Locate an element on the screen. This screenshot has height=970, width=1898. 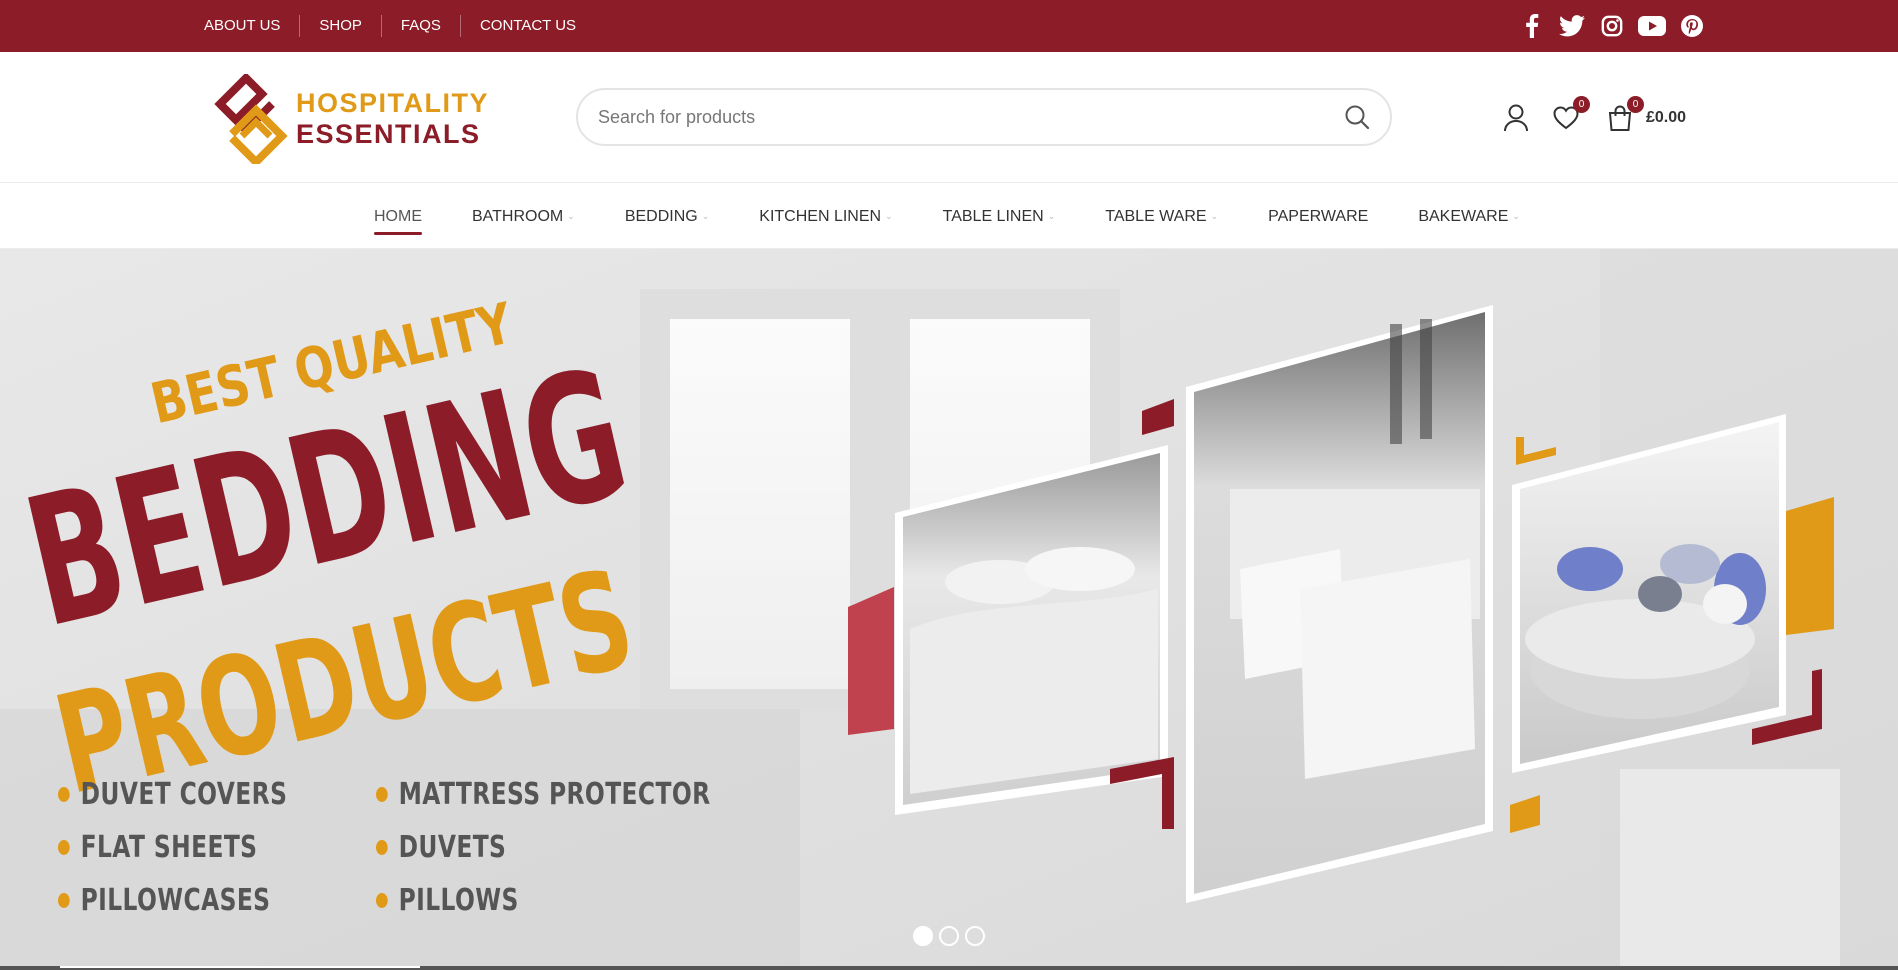
list-item: PILLOWCASES is located at coordinates (182, 900).